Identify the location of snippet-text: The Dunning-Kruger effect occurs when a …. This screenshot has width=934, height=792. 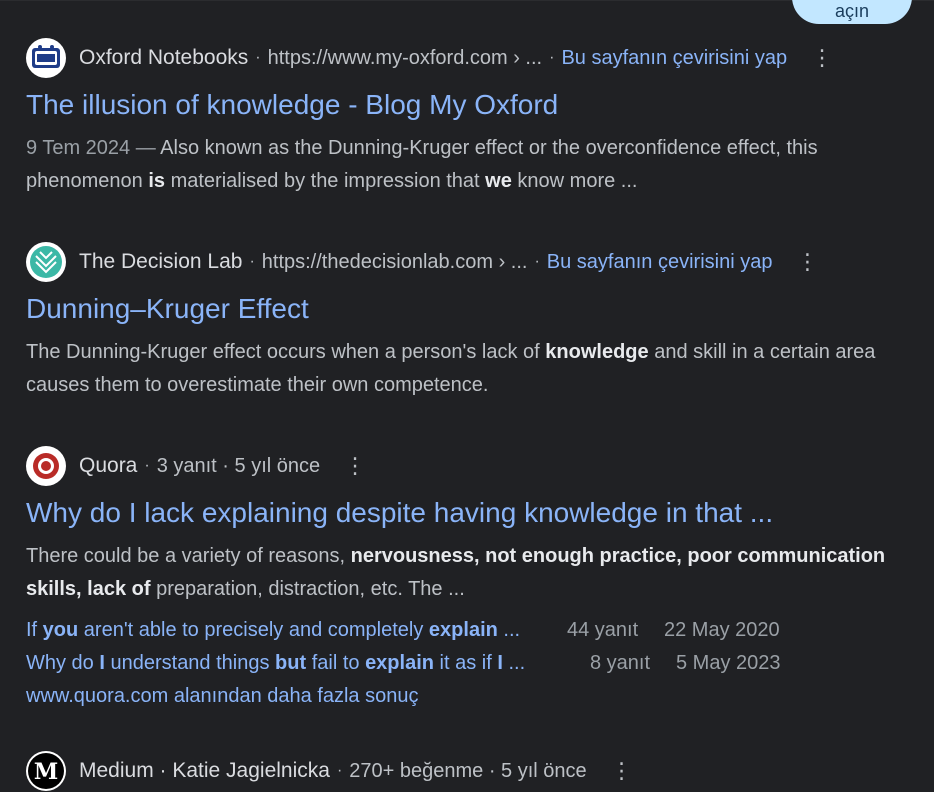
(450, 368).